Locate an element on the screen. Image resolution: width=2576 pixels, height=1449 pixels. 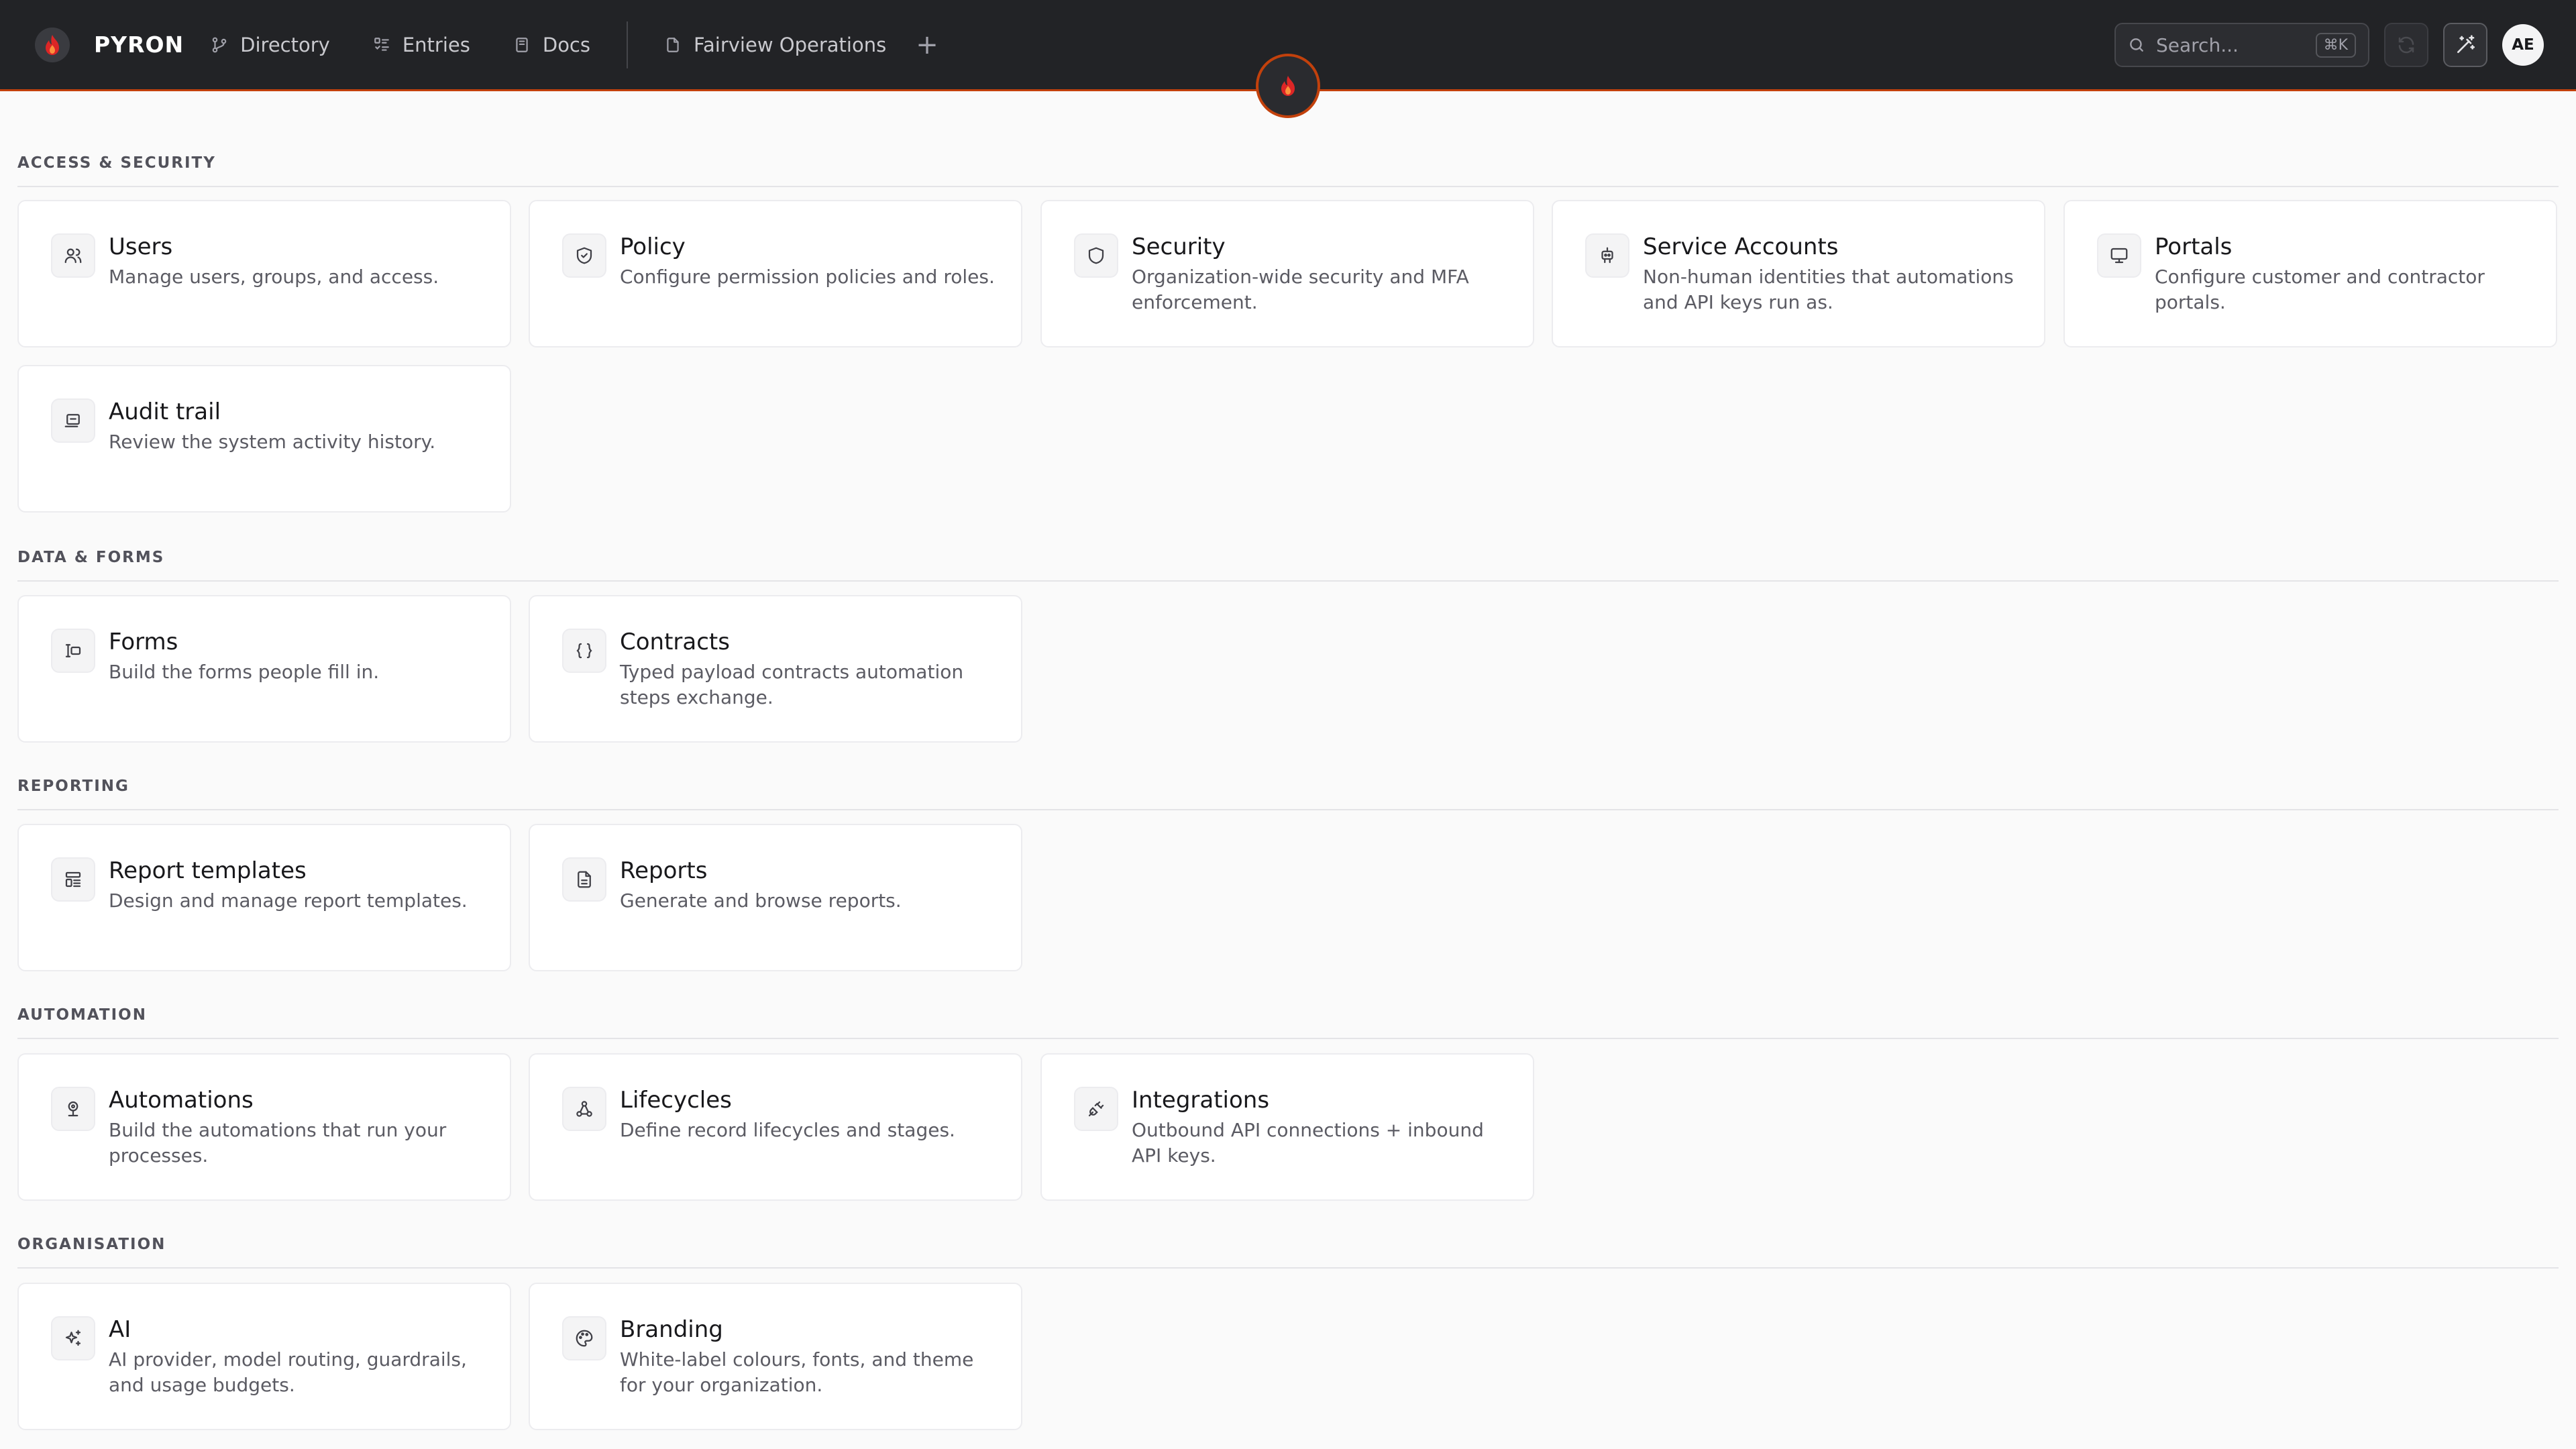
bot-icon is located at coordinates (1607, 255).